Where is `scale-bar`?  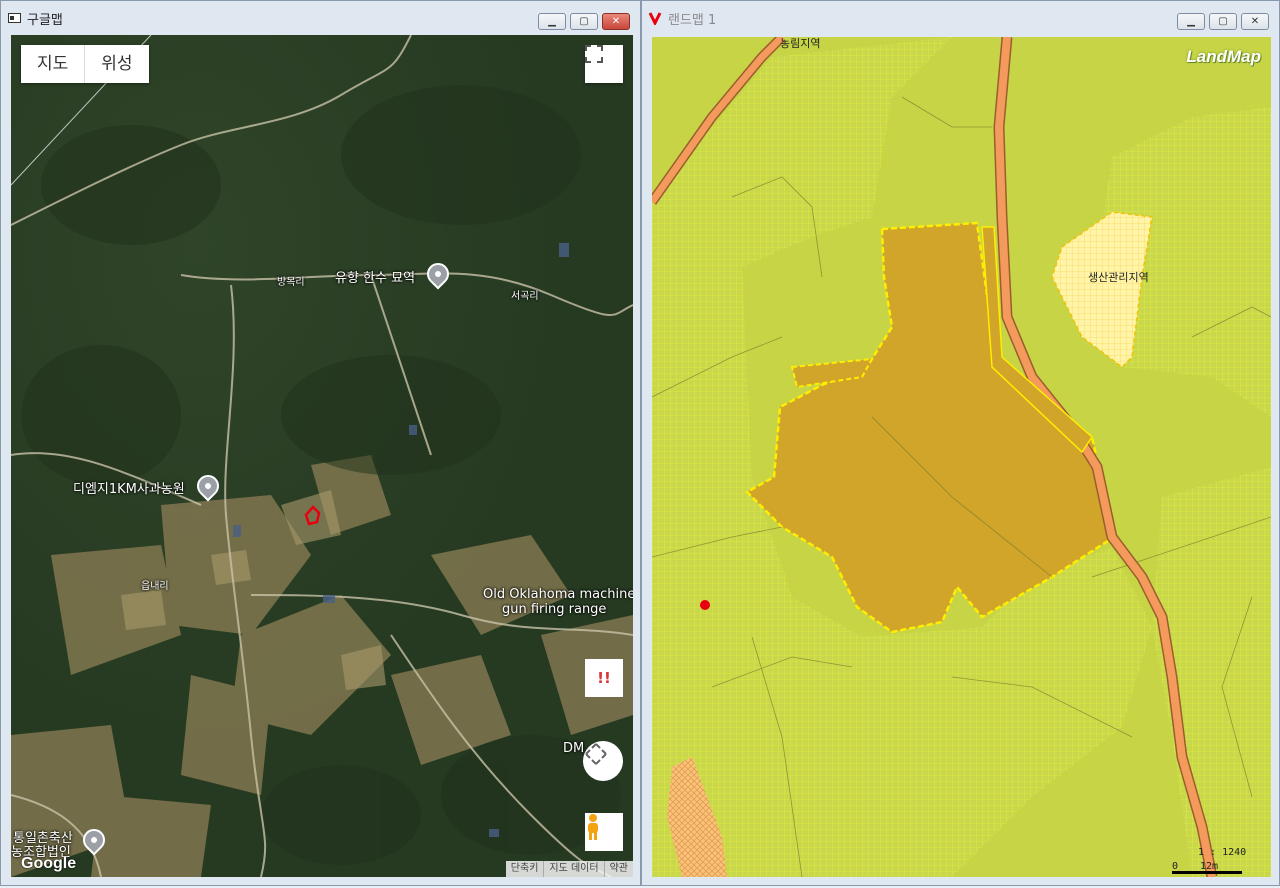
scale-bar is located at coordinates (1207, 872).